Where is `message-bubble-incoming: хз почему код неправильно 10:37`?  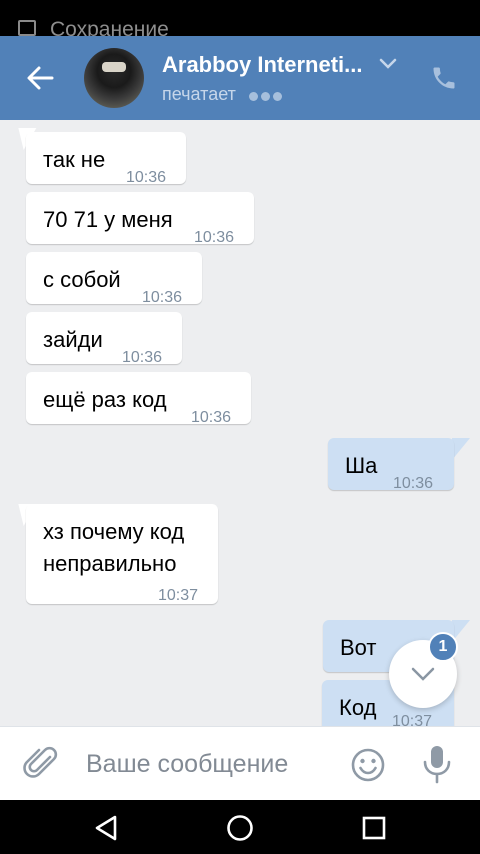
message-bubble-incoming: хз почему код неправильно 10:37 is located at coordinates (122, 554).